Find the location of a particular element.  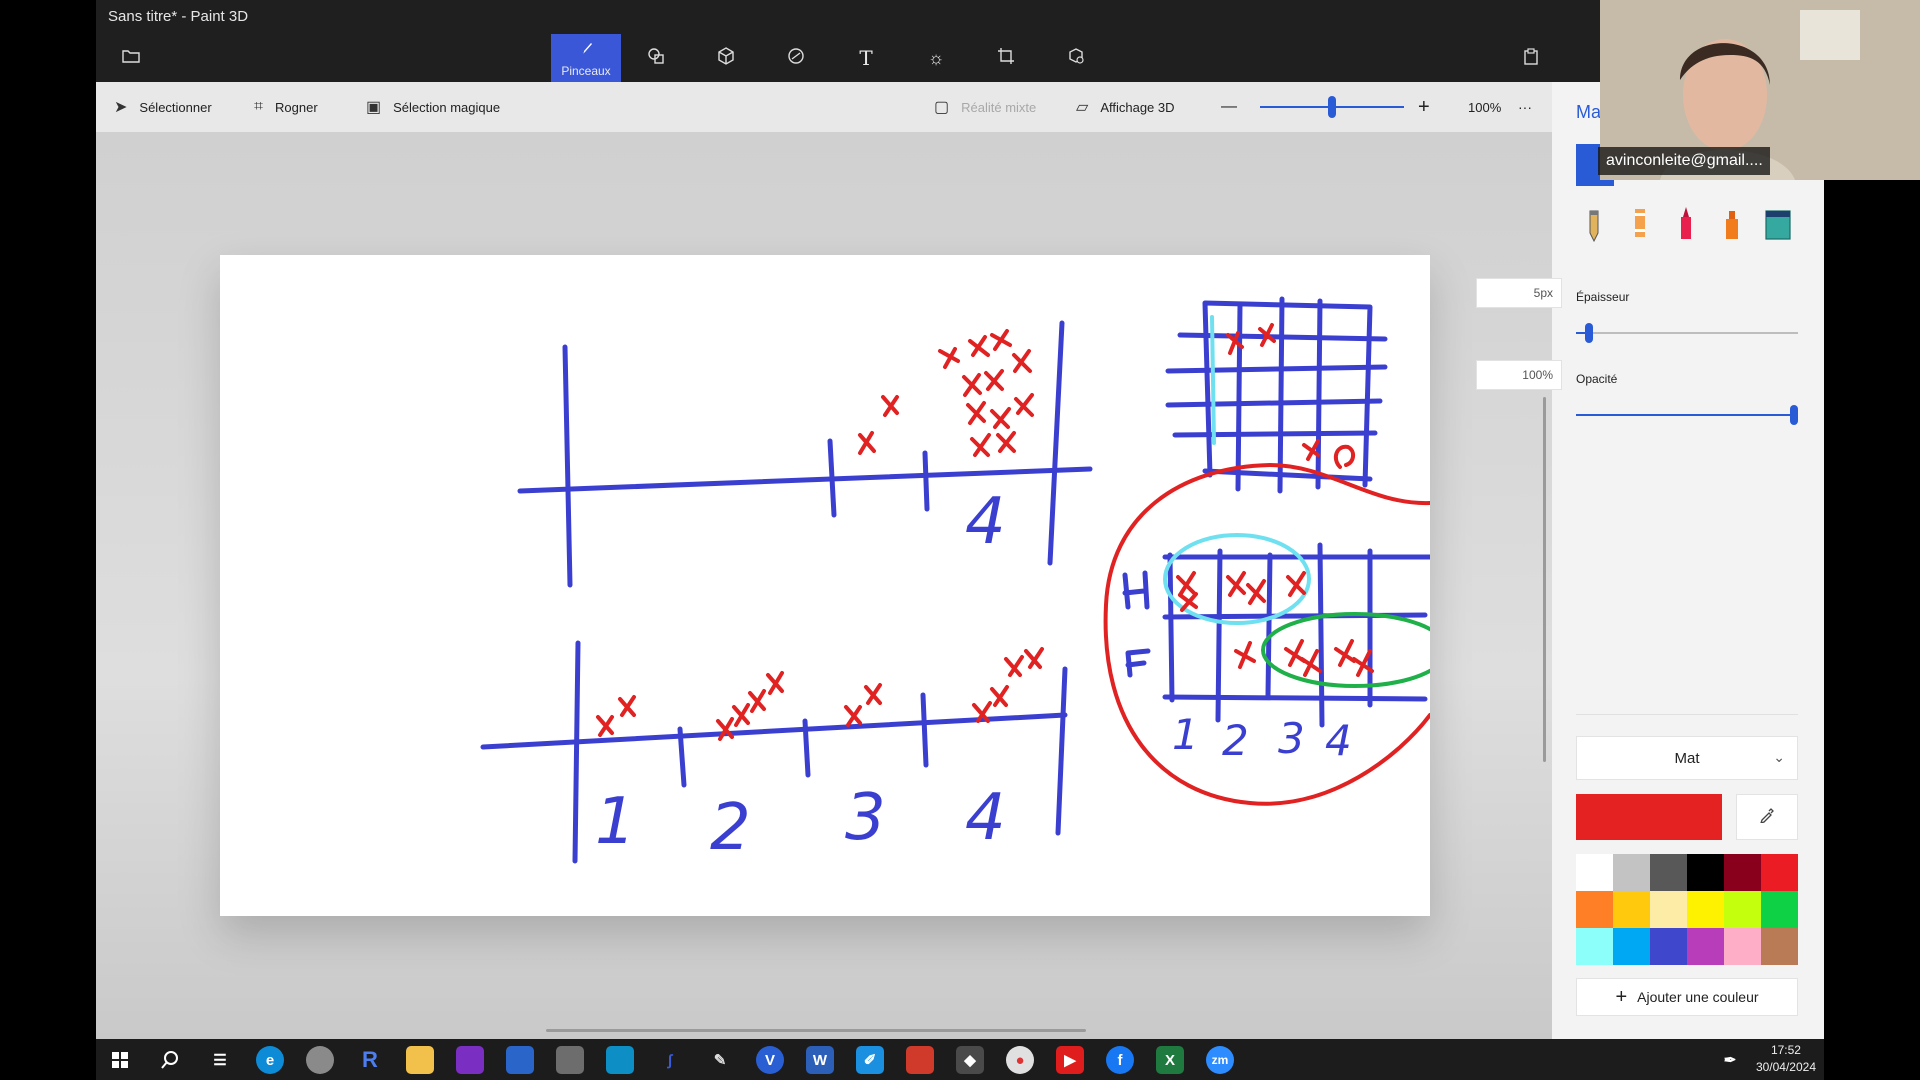

magic-select-button: ▣ Sélection magique is located at coordinates (433, 107).